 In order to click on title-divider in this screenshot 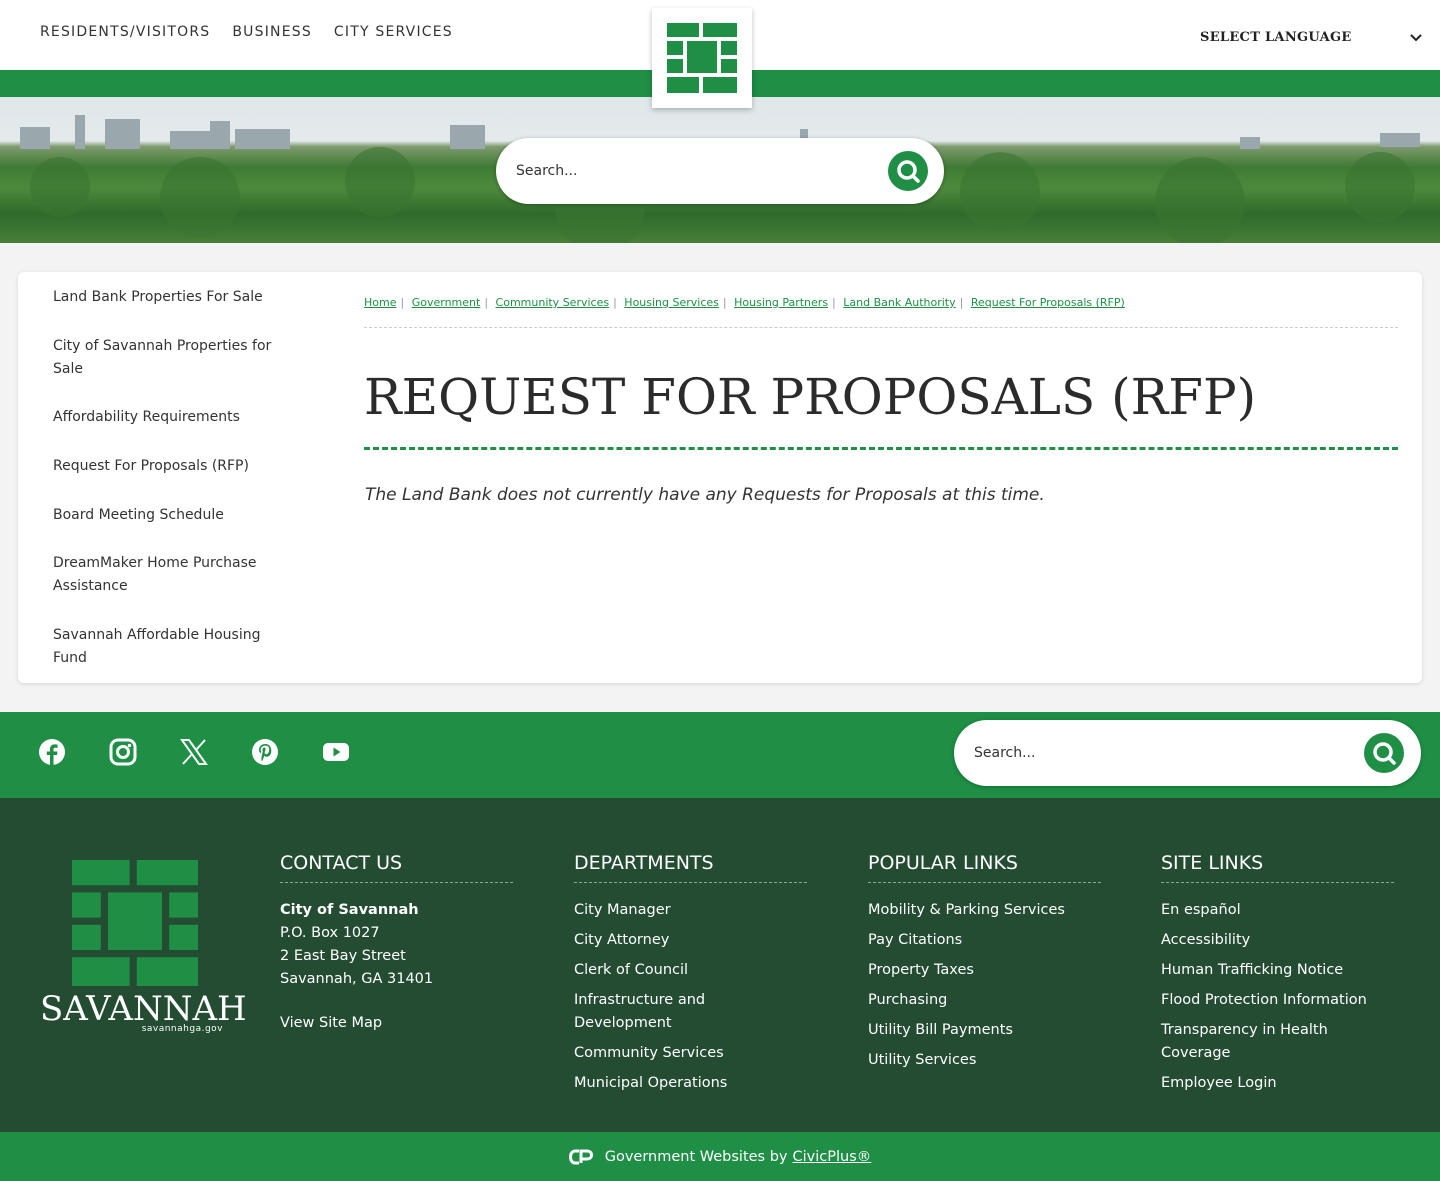, I will do `click(881, 448)`.